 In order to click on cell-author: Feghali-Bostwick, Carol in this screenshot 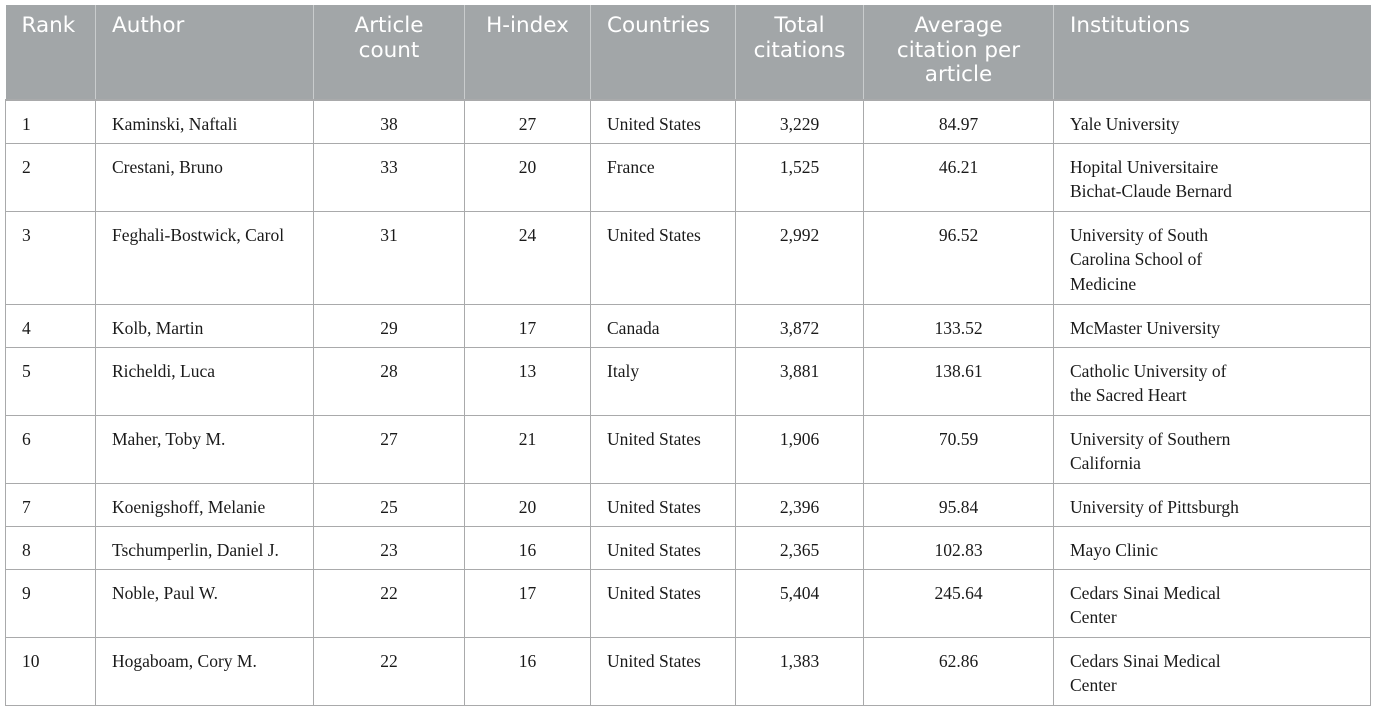, I will do `click(204, 257)`.